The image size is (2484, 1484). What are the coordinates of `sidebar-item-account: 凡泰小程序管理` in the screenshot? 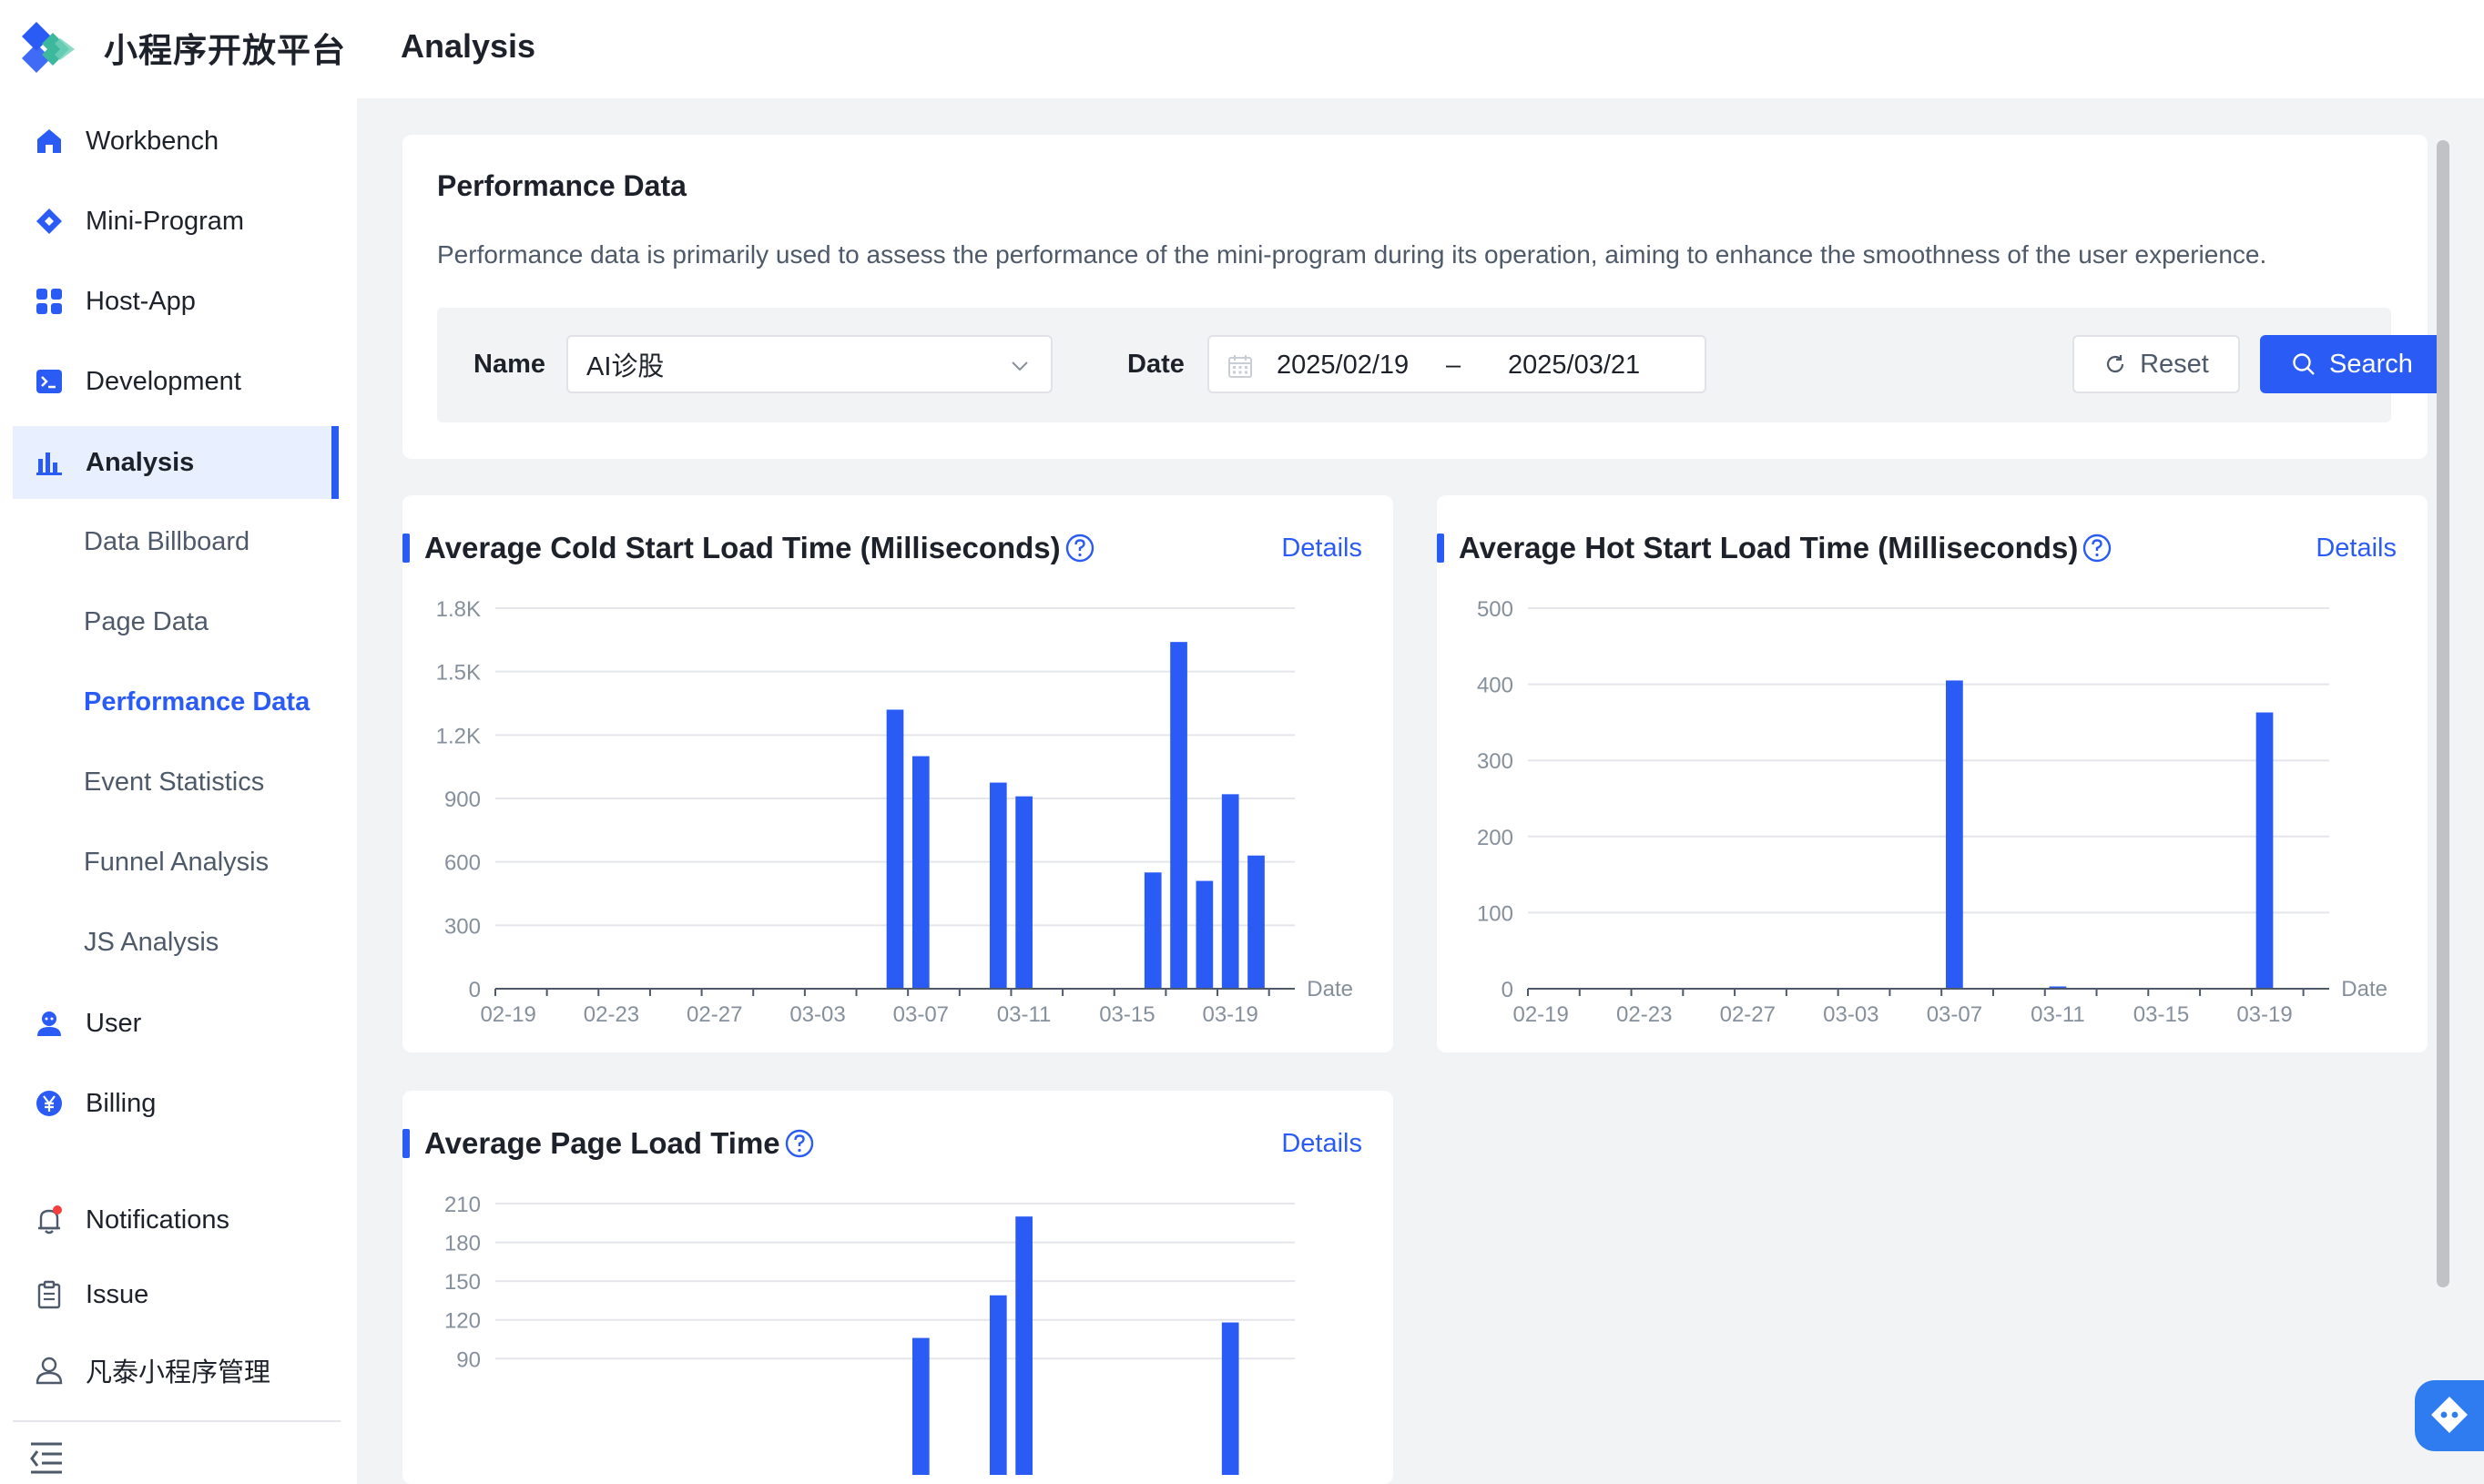 It's located at (176, 1370).